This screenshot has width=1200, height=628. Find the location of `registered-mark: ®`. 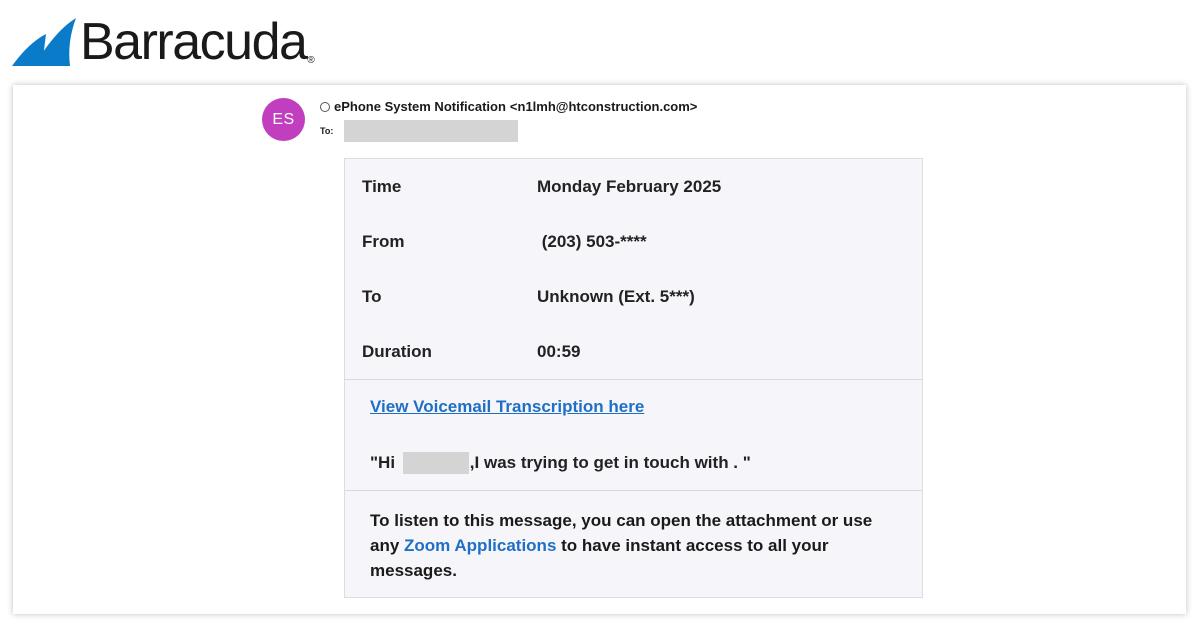

registered-mark: ® is located at coordinates (311, 60).